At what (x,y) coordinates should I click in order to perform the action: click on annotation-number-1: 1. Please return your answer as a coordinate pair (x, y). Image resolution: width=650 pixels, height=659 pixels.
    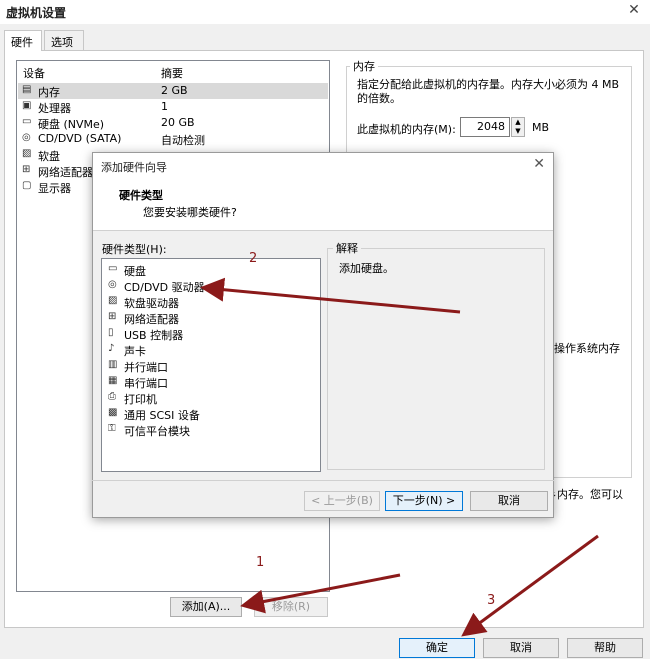
    Looking at the image, I should click on (260, 562).